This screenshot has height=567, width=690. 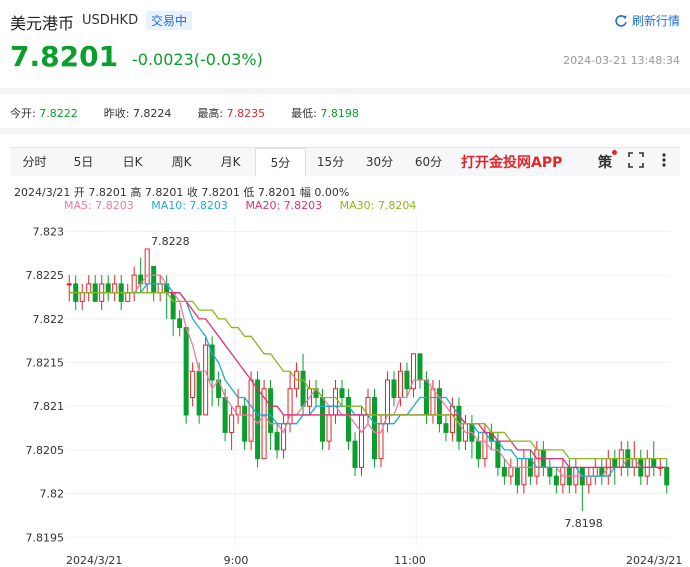 I want to click on x-tick-label: 9:00, so click(x=236, y=560).